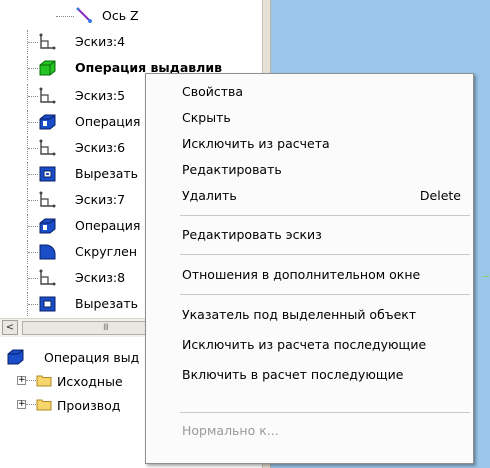 Image resolution: width=490 pixels, height=468 pixels. What do you see at coordinates (10, 327) in the screenshot?
I see `scroll-left-arrow: <` at bounding box center [10, 327].